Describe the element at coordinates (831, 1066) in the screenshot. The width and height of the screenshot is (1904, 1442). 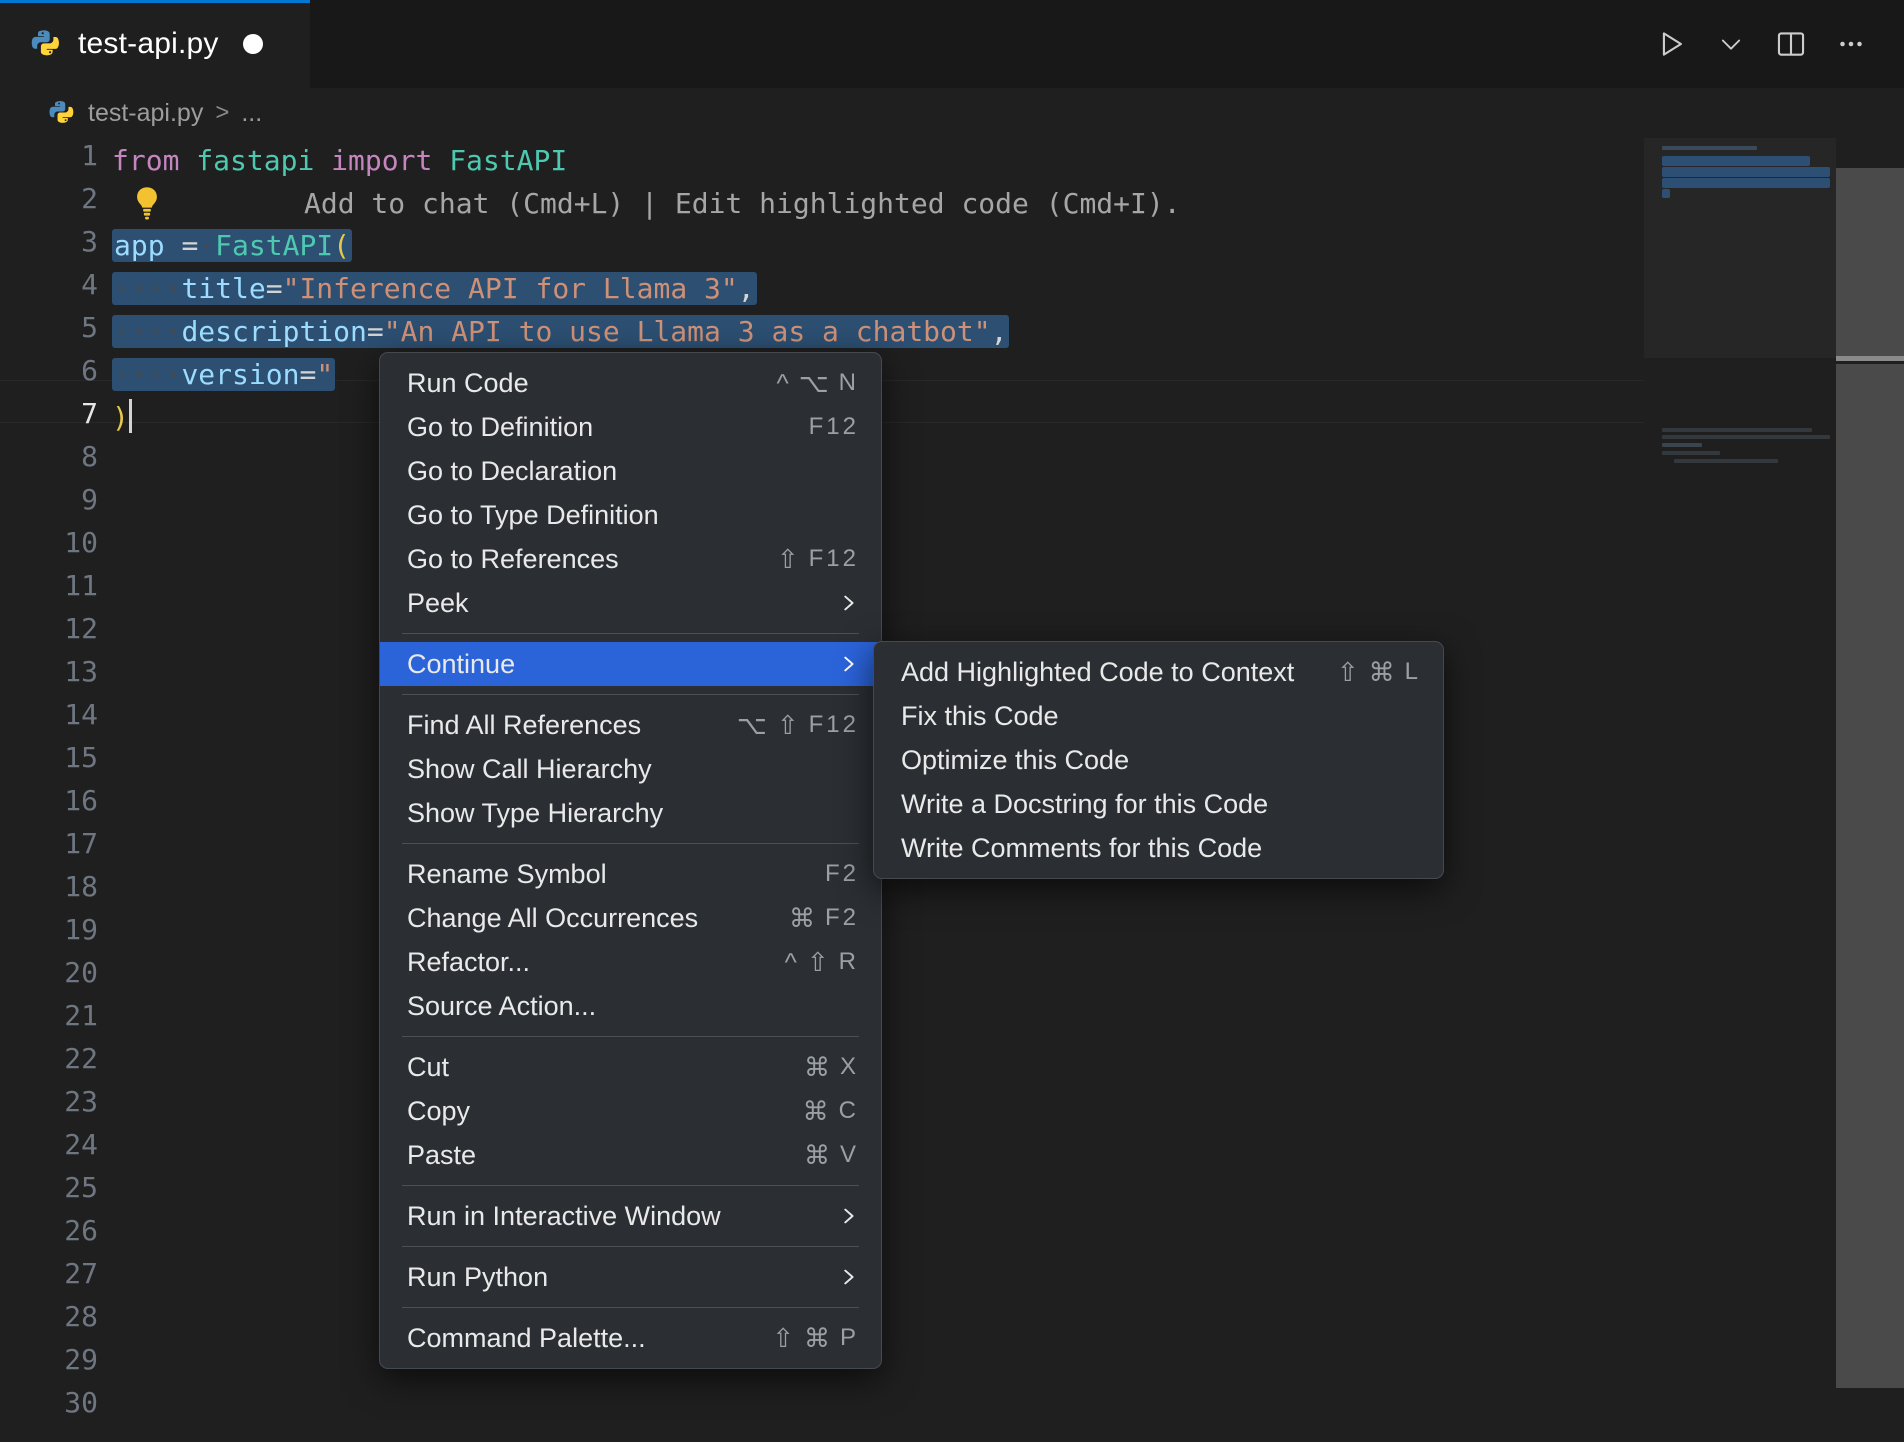
I see `menu-item-shortcut: ⌘ X` at that location.